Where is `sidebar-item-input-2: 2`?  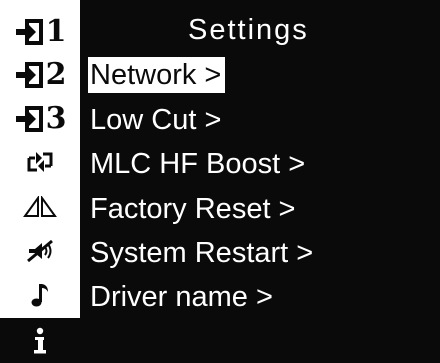
sidebar-item-input-2: 2 is located at coordinates (40, 75).